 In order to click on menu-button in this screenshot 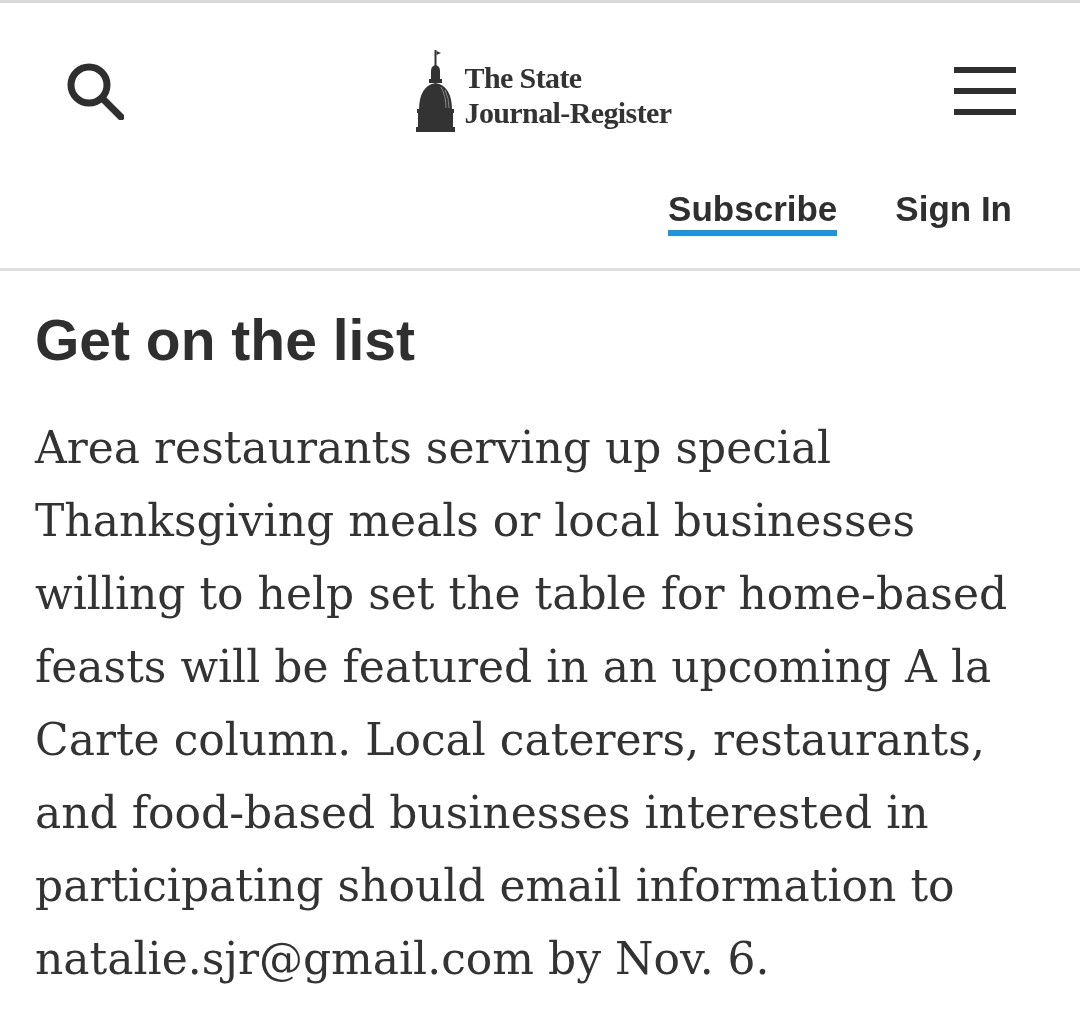, I will do `click(985, 90)`.